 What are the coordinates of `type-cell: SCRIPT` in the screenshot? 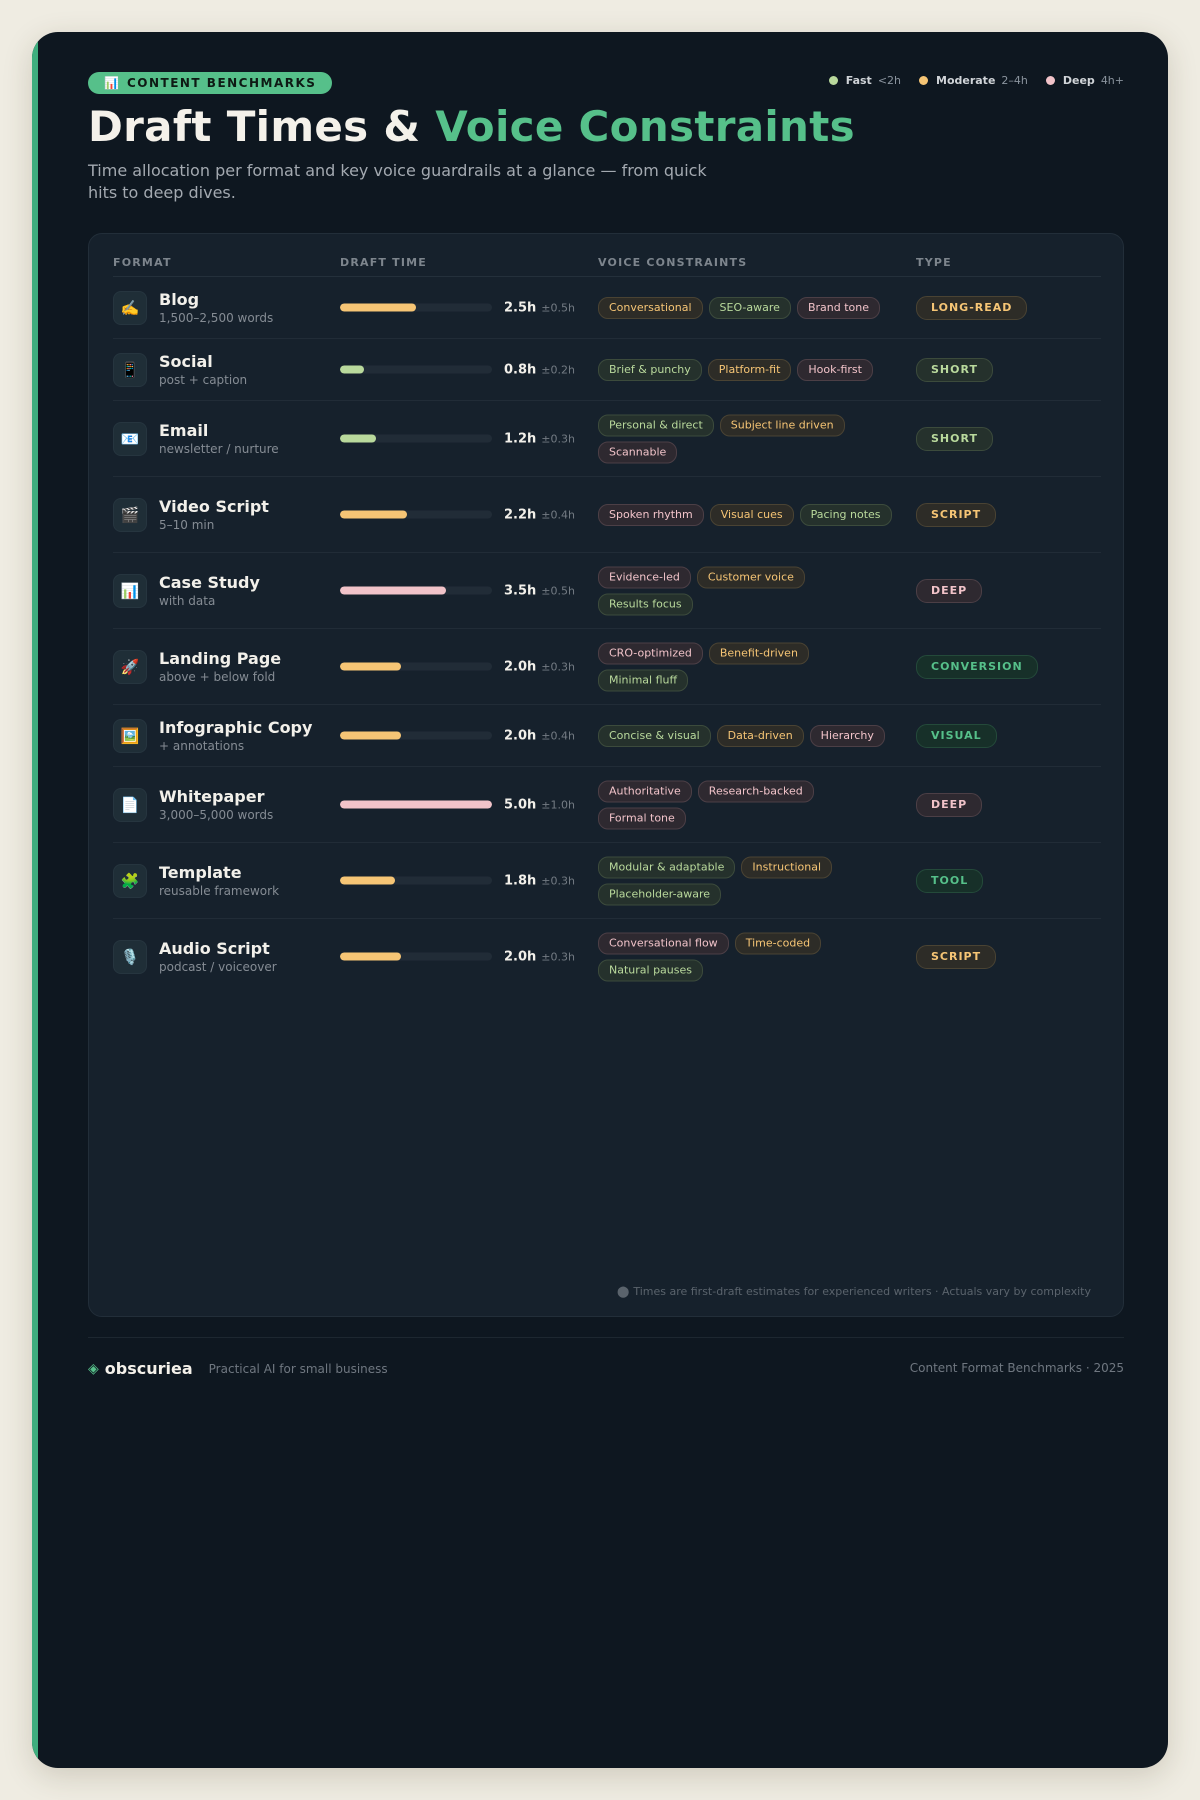 It's located at (956, 514).